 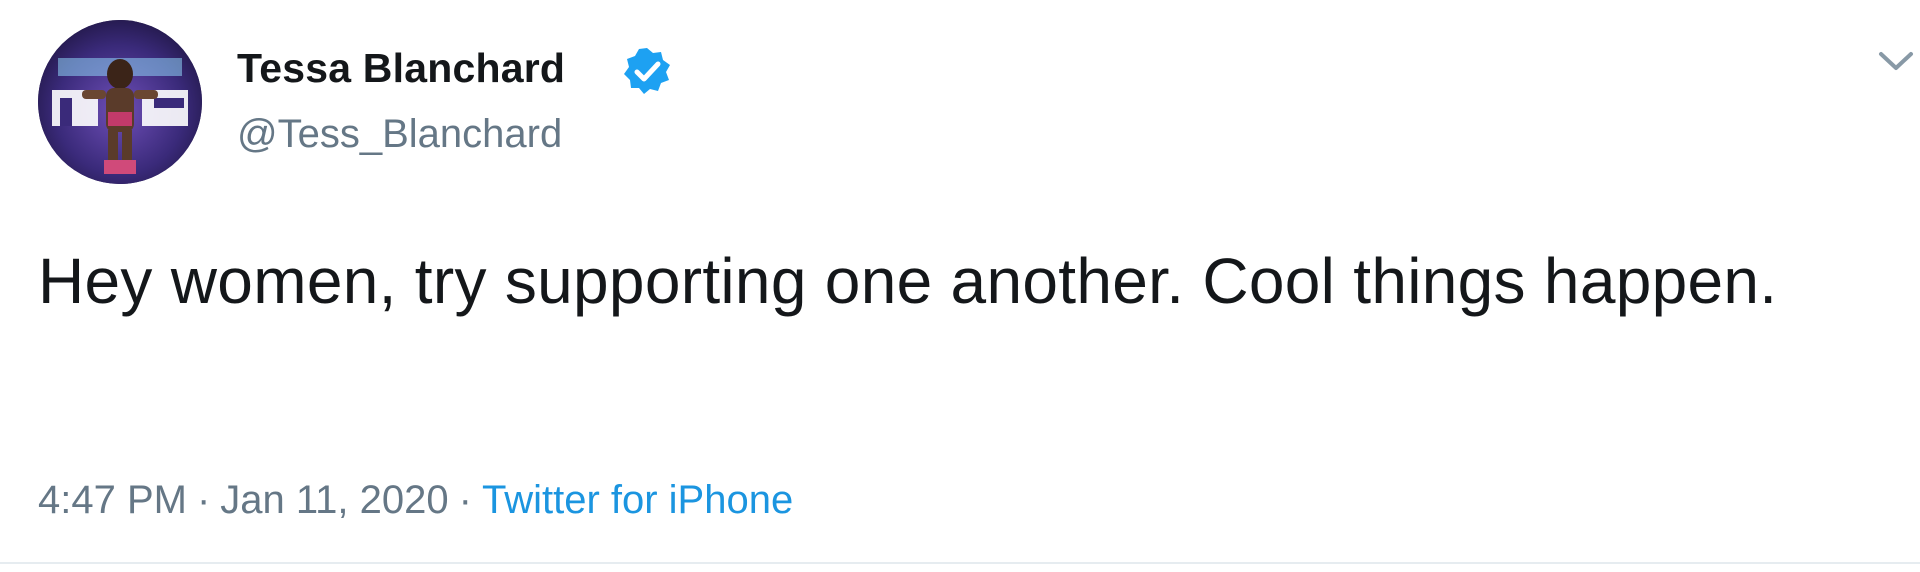 I want to click on tweet-metadata: 4:47 PM · Jan 11, 2020 · Twitter for iPhone, so click(x=415, y=500).